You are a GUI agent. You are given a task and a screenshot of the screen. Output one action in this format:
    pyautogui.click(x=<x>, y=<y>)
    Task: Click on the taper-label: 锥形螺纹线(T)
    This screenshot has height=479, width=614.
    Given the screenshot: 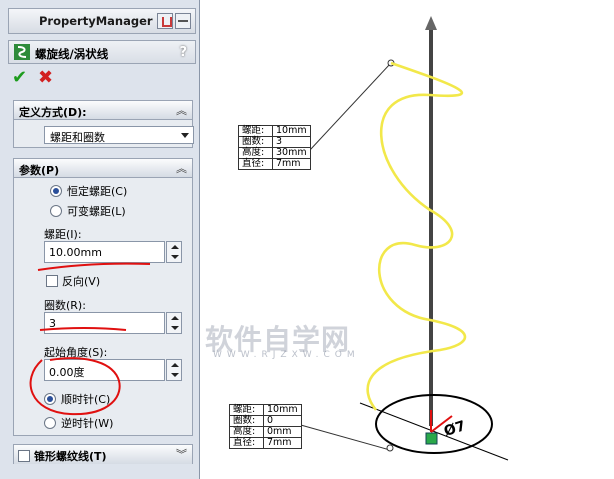 What is the action you would take?
    pyautogui.click(x=70, y=456)
    